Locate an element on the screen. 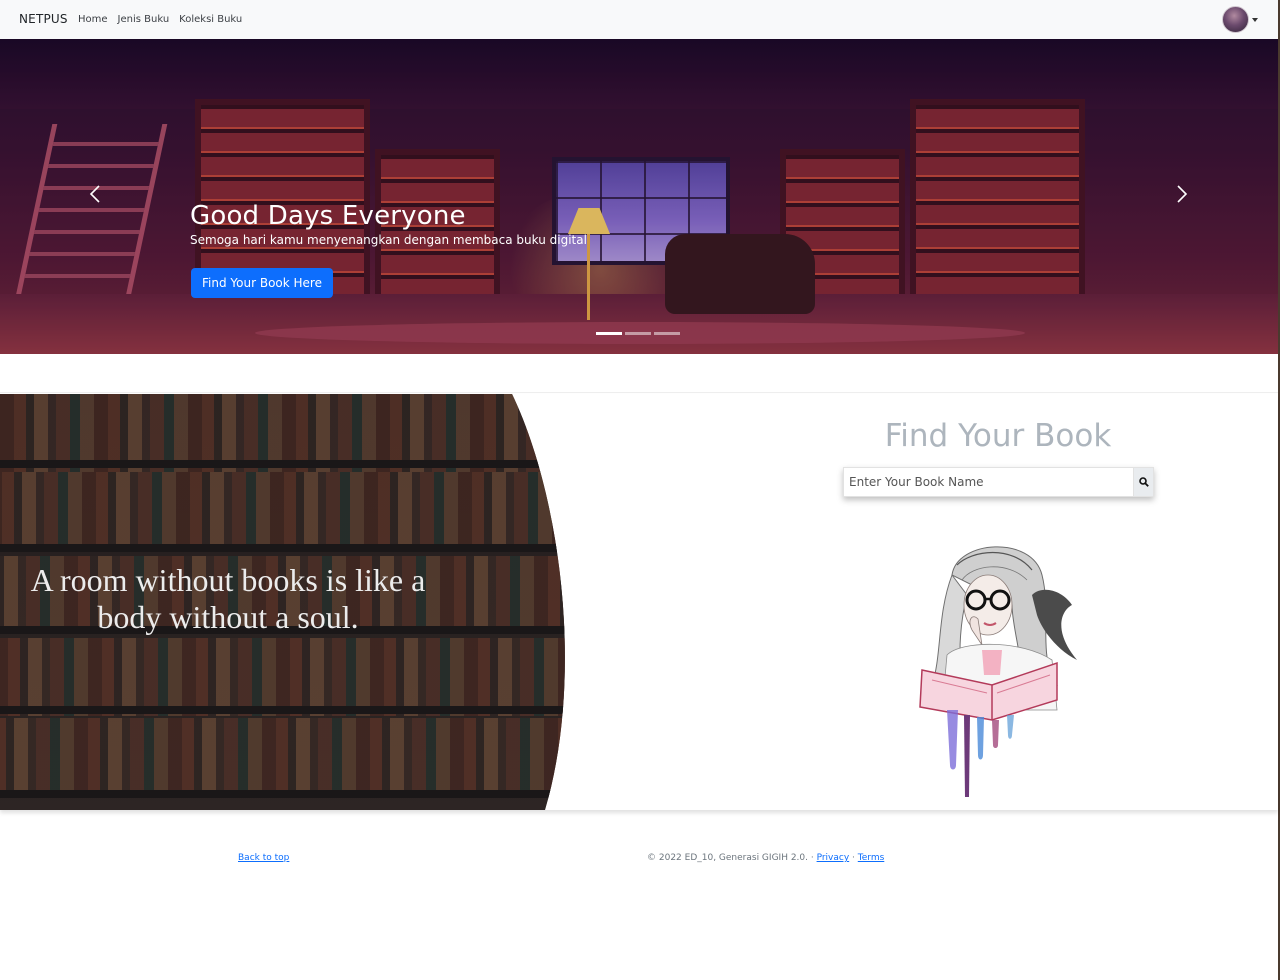  search-icon is located at coordinates (1143, 482).